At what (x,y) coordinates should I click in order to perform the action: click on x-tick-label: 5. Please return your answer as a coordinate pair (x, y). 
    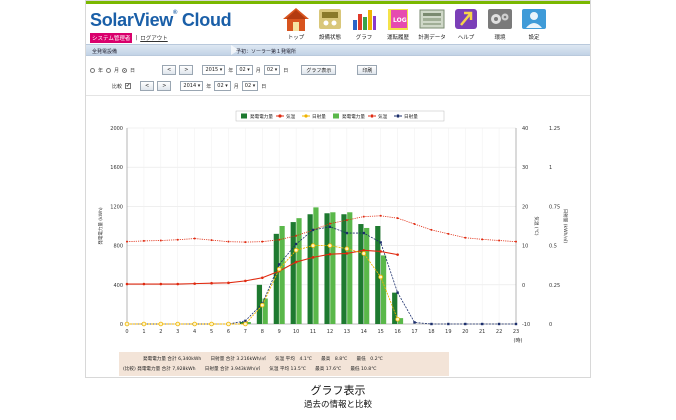
    Looking at the image, I should click on (211, 332).